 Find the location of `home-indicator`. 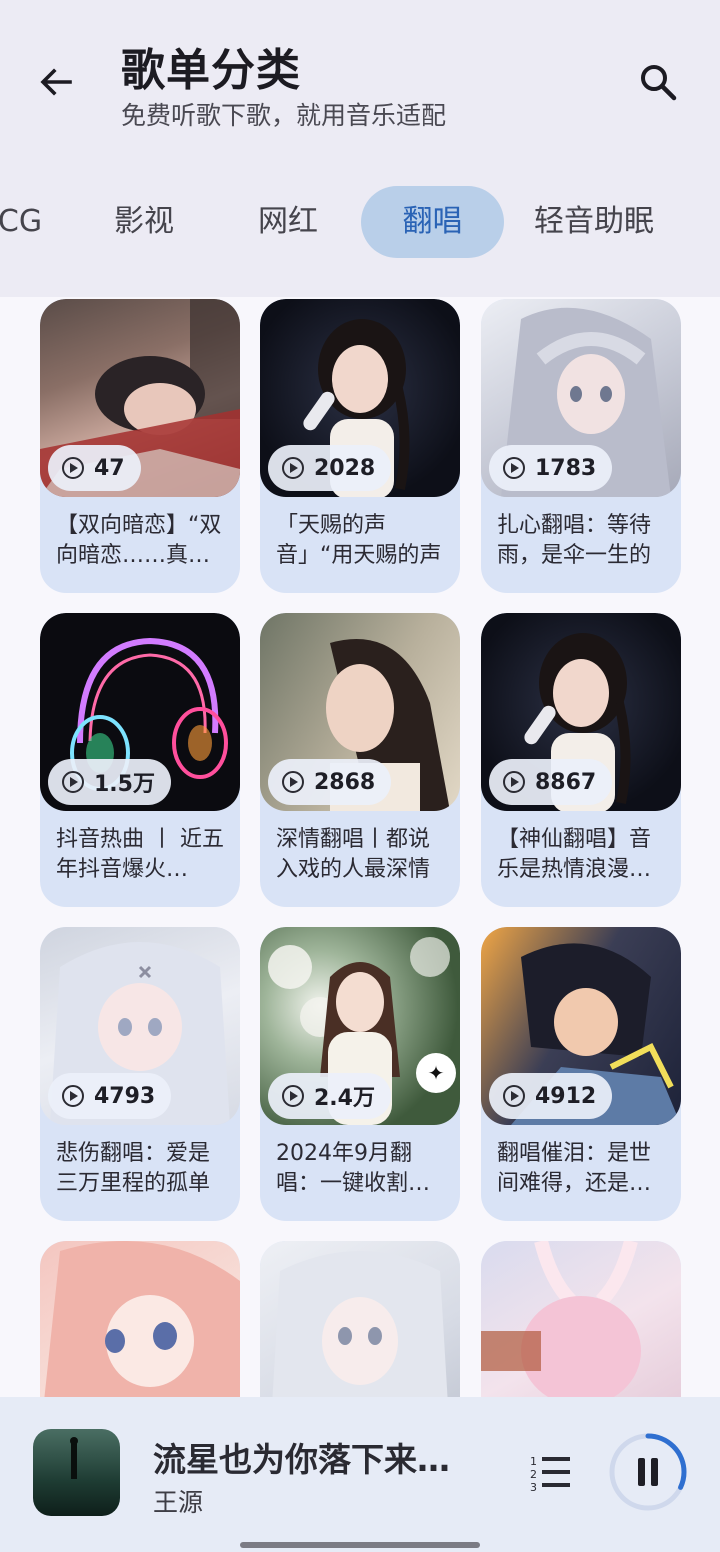

home-indicator is located at coordinates (360, 1545).